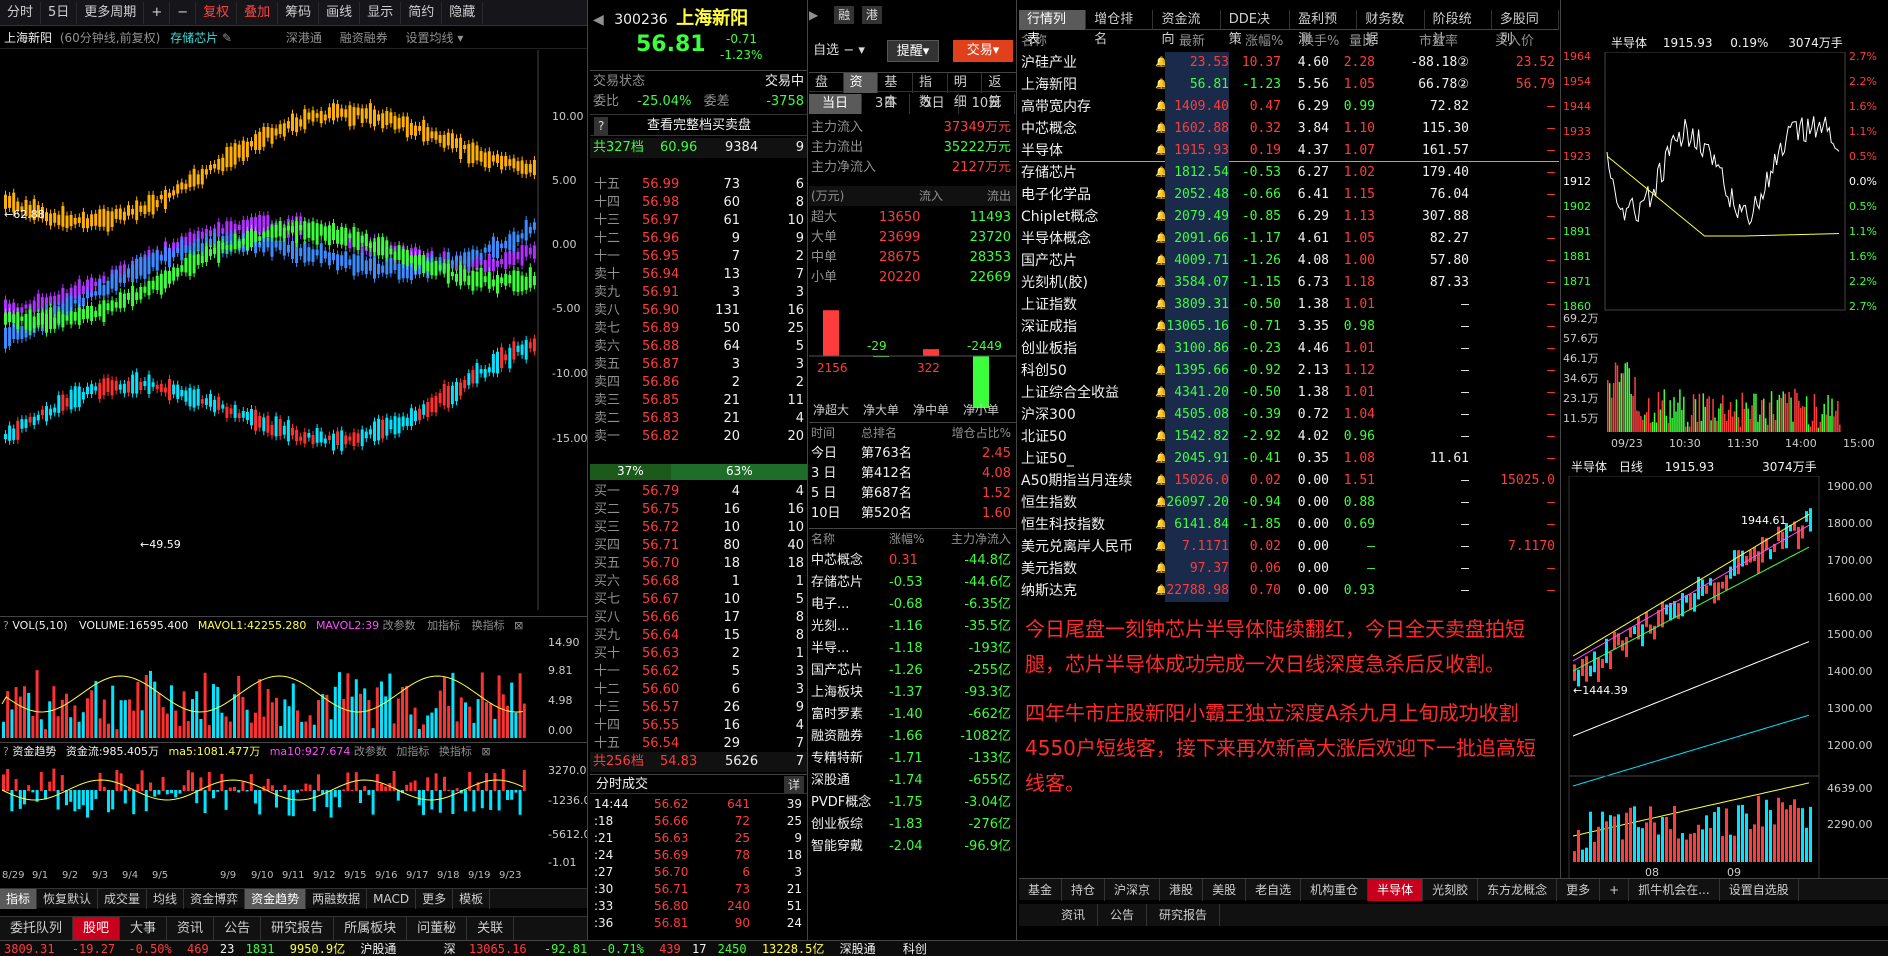  I want to click on sell-order-row: 卖五 56.87 3 3, so click(698, 365).